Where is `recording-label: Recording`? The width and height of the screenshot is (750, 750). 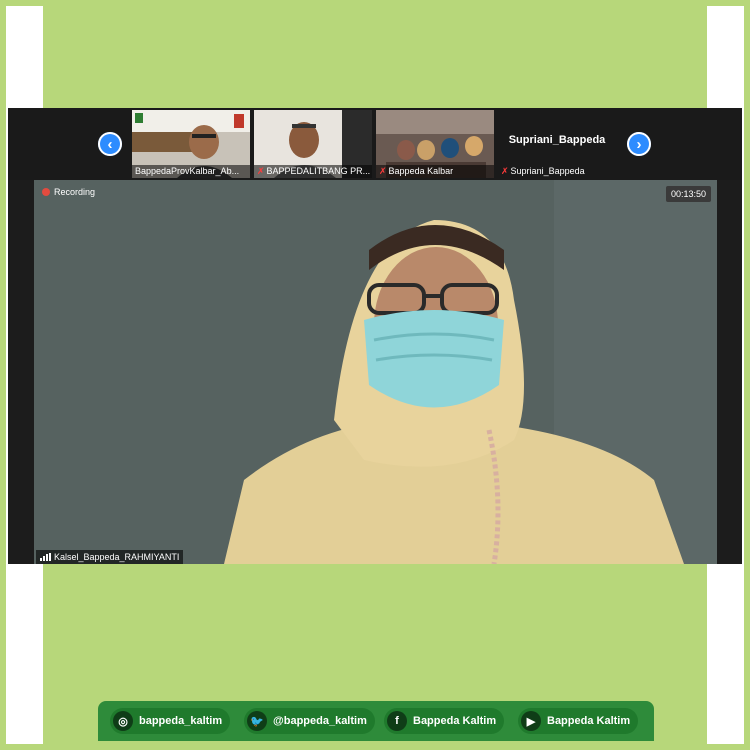
recording-label: Recording is located at coordinates (75, 192).